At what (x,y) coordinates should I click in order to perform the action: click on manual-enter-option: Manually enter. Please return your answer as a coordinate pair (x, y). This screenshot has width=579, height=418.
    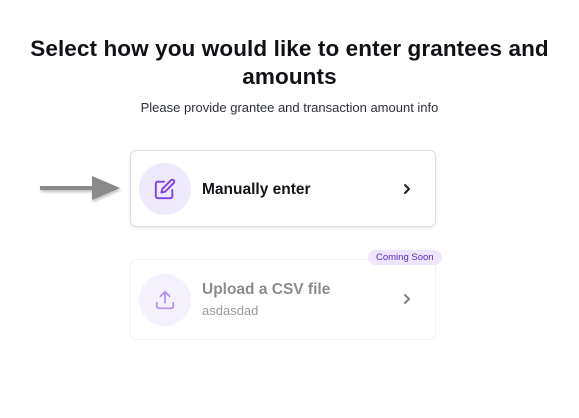
    Looking at the image, I should click on (283, 188).